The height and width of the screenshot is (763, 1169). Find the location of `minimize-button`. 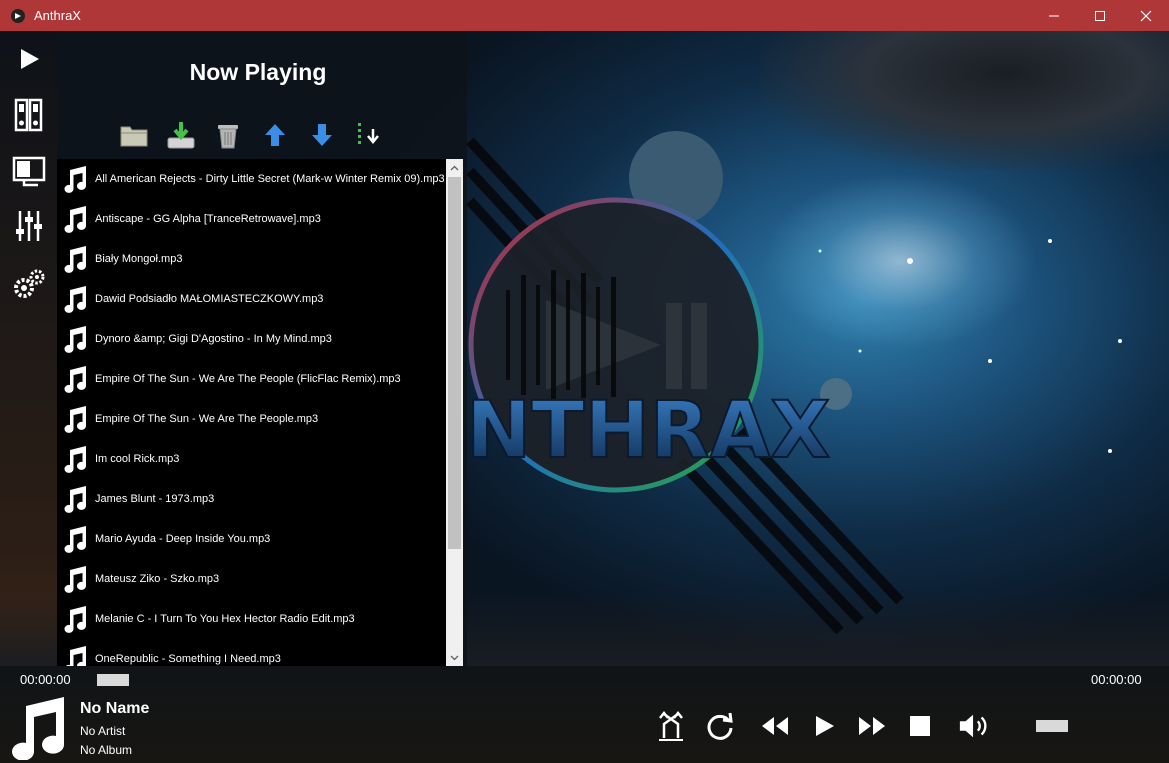

minimize-button is located at coordinates (1054, 15).